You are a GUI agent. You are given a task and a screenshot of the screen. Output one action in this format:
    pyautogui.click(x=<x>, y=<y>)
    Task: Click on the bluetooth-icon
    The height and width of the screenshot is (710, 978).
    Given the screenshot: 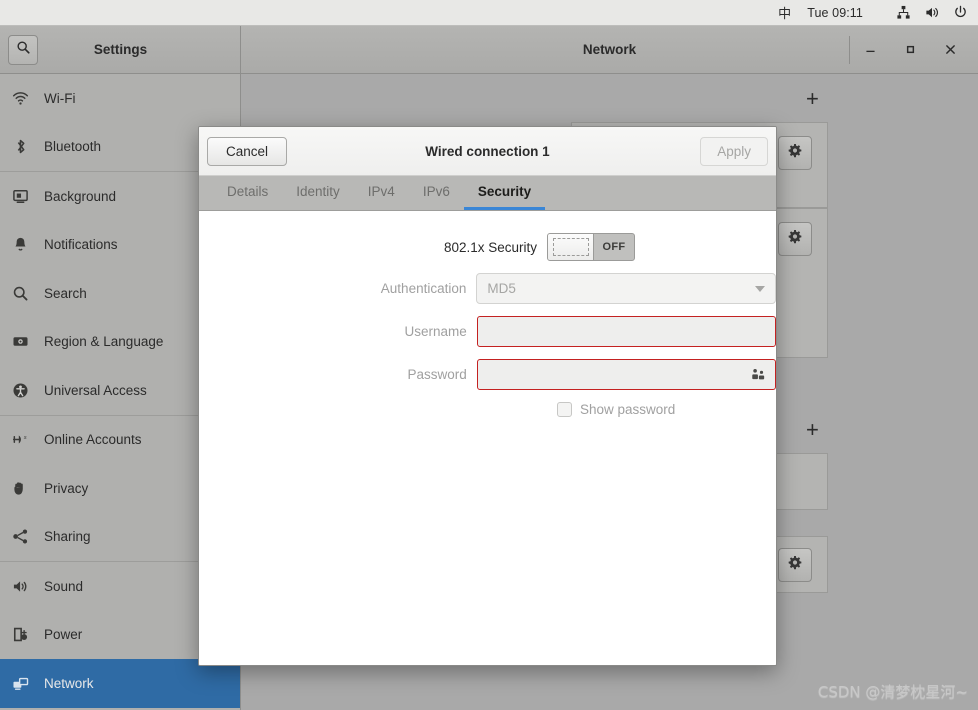 What is the action you would take?
    pyautogui.click(x=26, y=146)
    